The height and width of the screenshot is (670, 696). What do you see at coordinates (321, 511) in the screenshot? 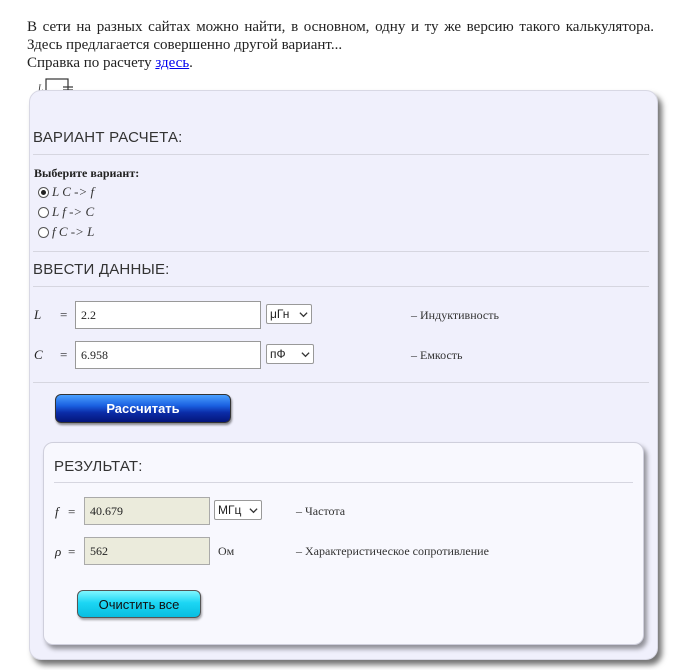
I see `frequency-description: – Частота` at bounding box center [321, 511].